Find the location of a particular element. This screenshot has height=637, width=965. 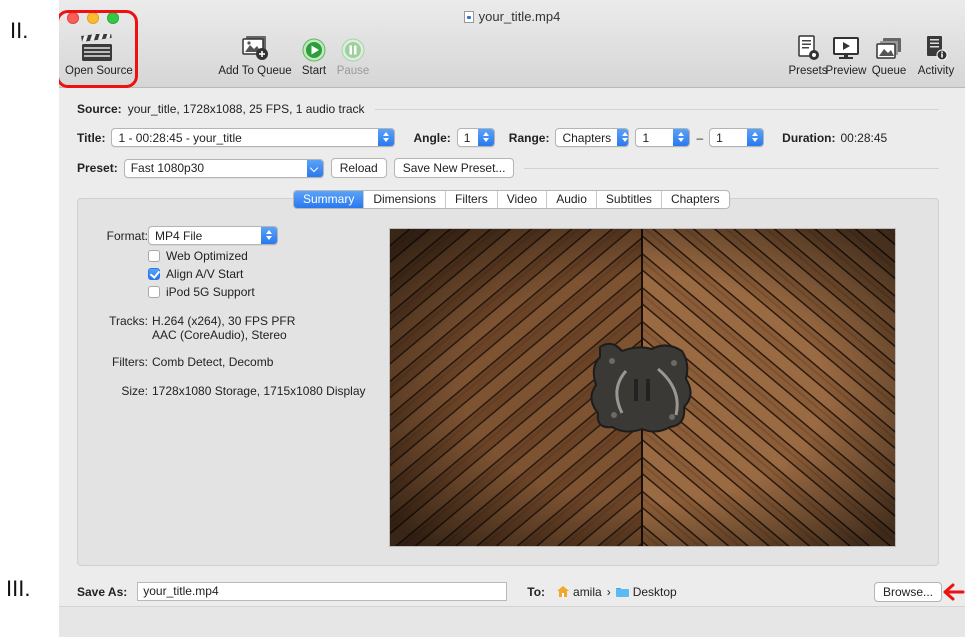

queue-button: Queue is located at coordinates (889, 54).